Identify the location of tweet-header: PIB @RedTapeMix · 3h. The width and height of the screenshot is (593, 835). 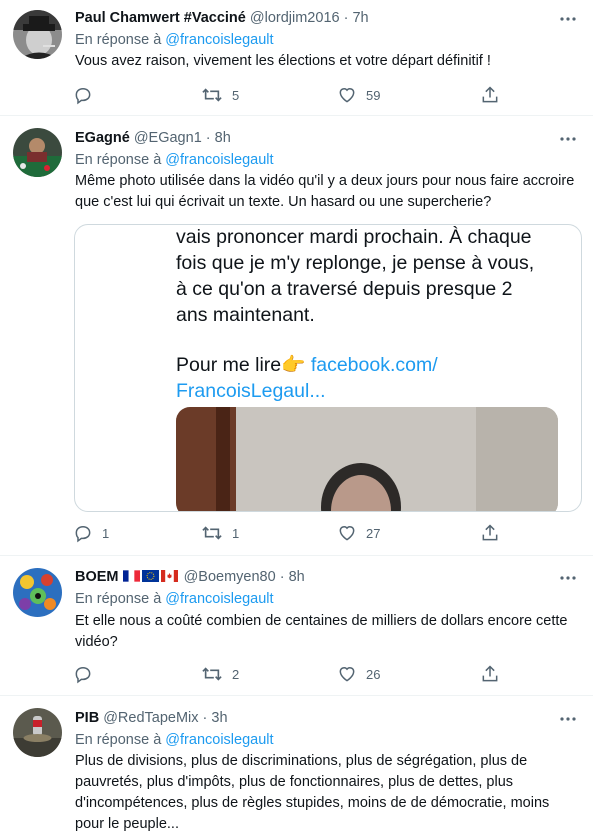
(151, 718).